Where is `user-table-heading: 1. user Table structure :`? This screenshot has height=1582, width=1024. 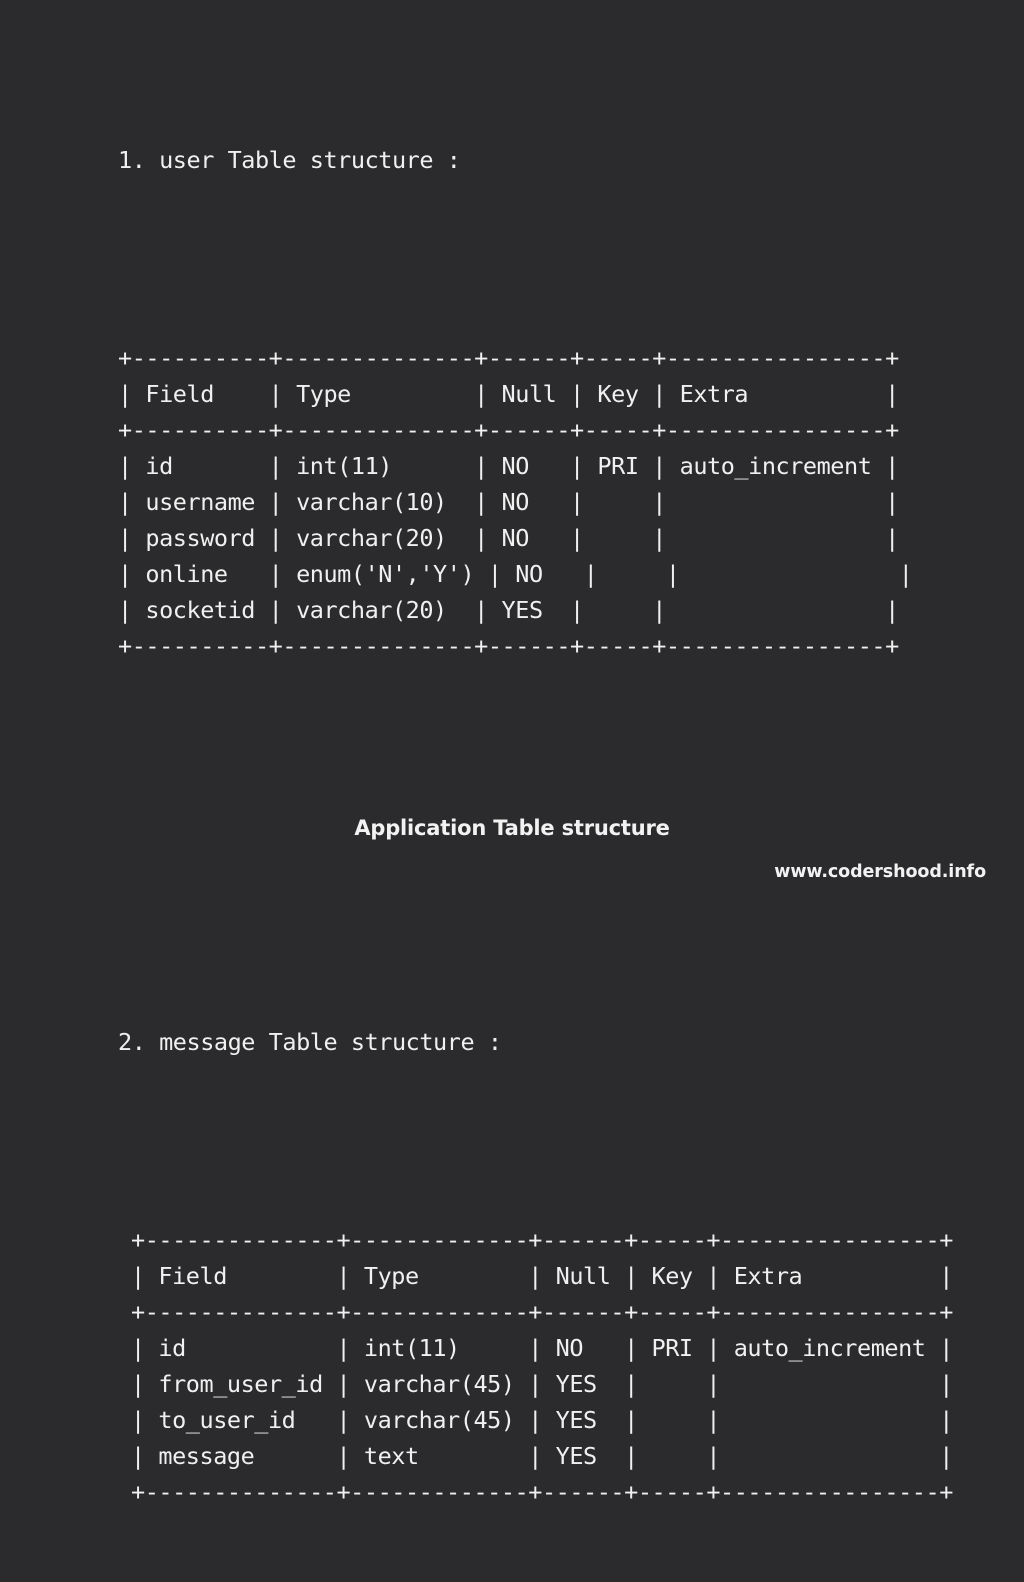
user-table-heading: 1. user Table structure : is located at coordinates (289, 160).